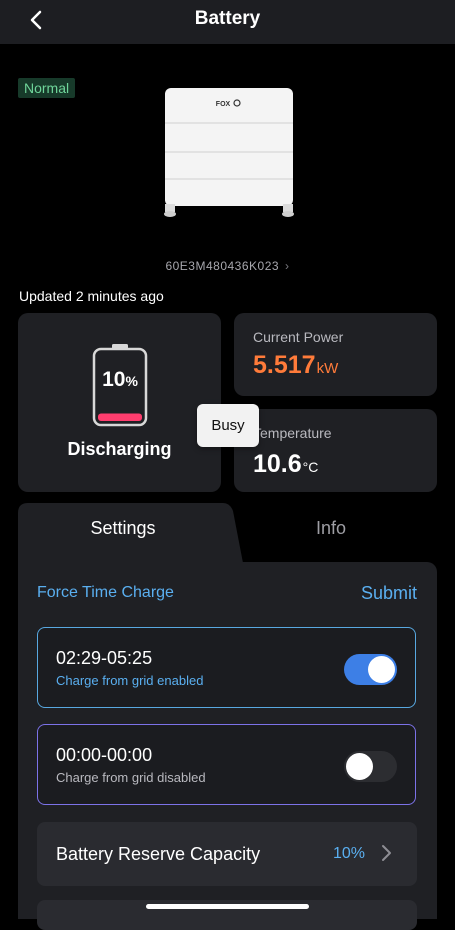 Image resolution: width=455 pixels, height=930 pixels. I want to click on battery-state: Discharging, so click(119, 449).